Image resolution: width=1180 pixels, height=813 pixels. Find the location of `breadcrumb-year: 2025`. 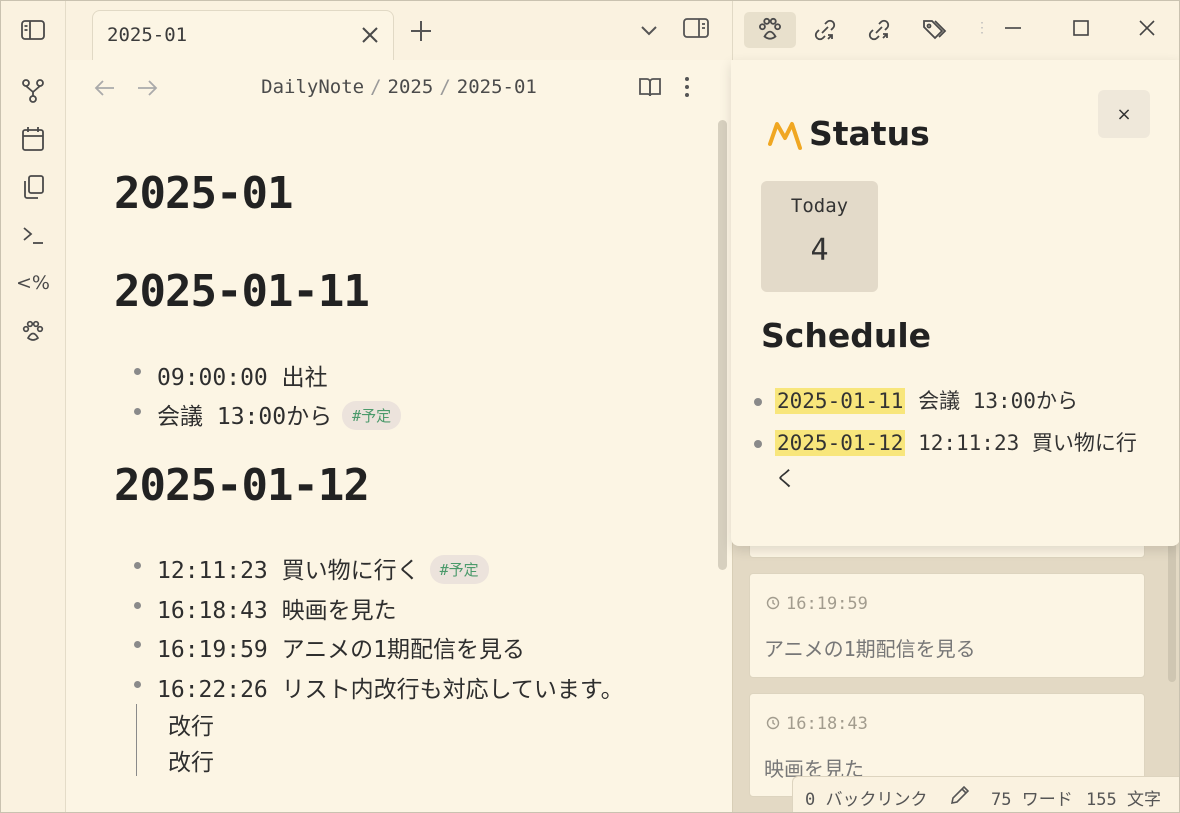

breadcrumb-year: 2025 is located at coordinates (411, 87).